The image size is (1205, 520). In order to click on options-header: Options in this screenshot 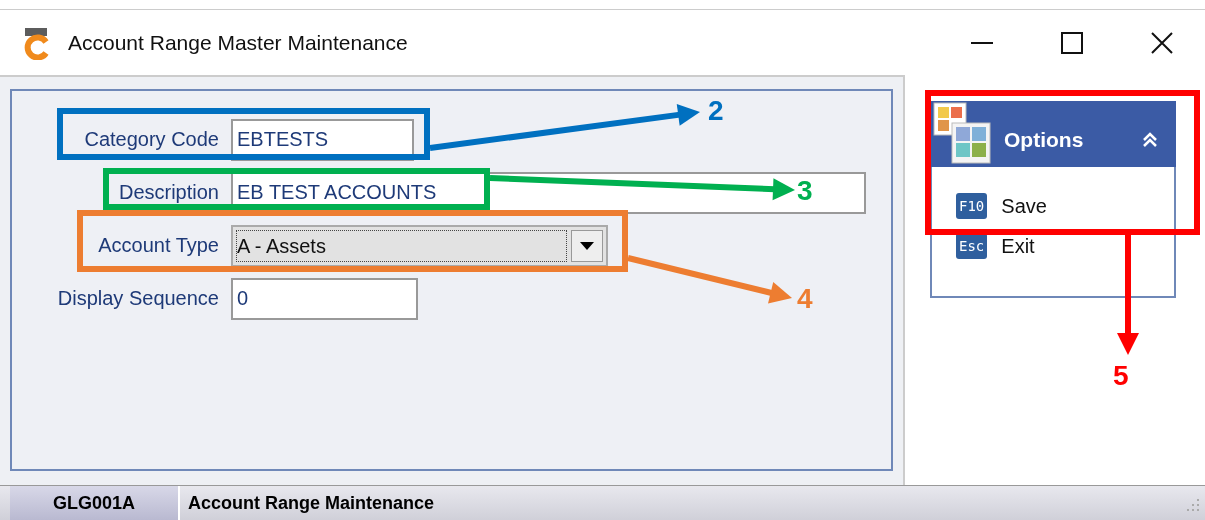, I will do `click(1053, 134)`.